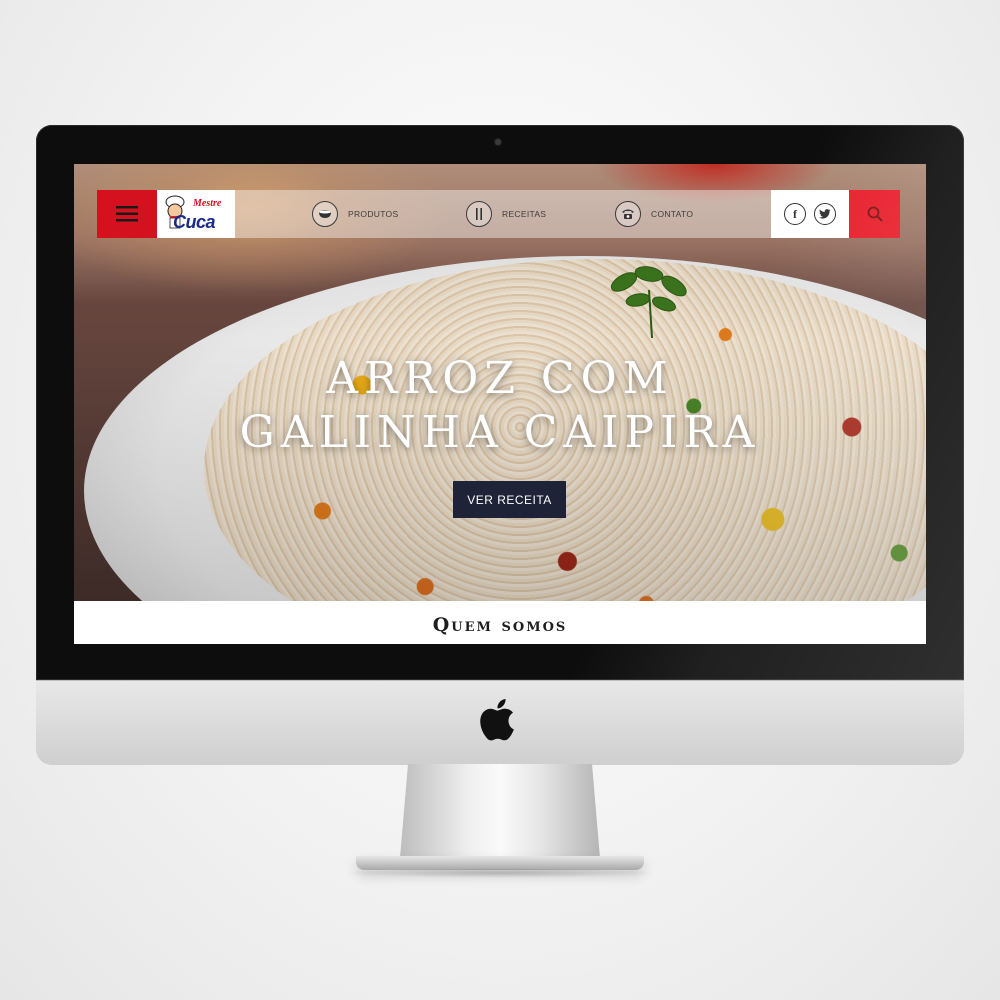 This screenshot has height=1000, width=1000. I want to click on nav-produtos-label: PRODUTOS, so click(373, 214).